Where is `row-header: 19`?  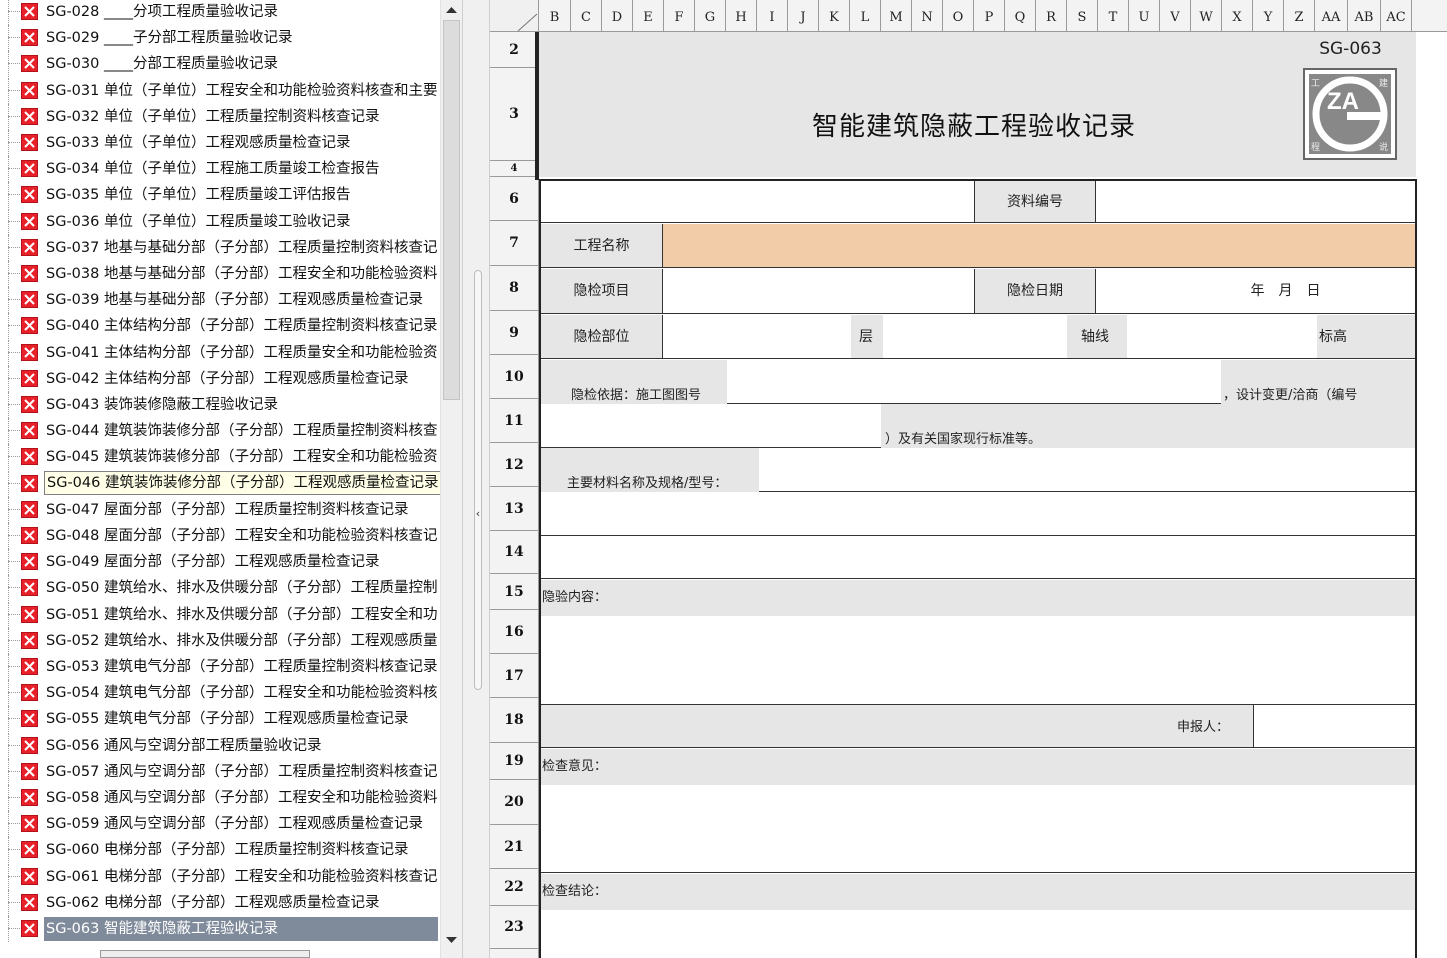
row-header: 19 is located at coordinates (514, 761).